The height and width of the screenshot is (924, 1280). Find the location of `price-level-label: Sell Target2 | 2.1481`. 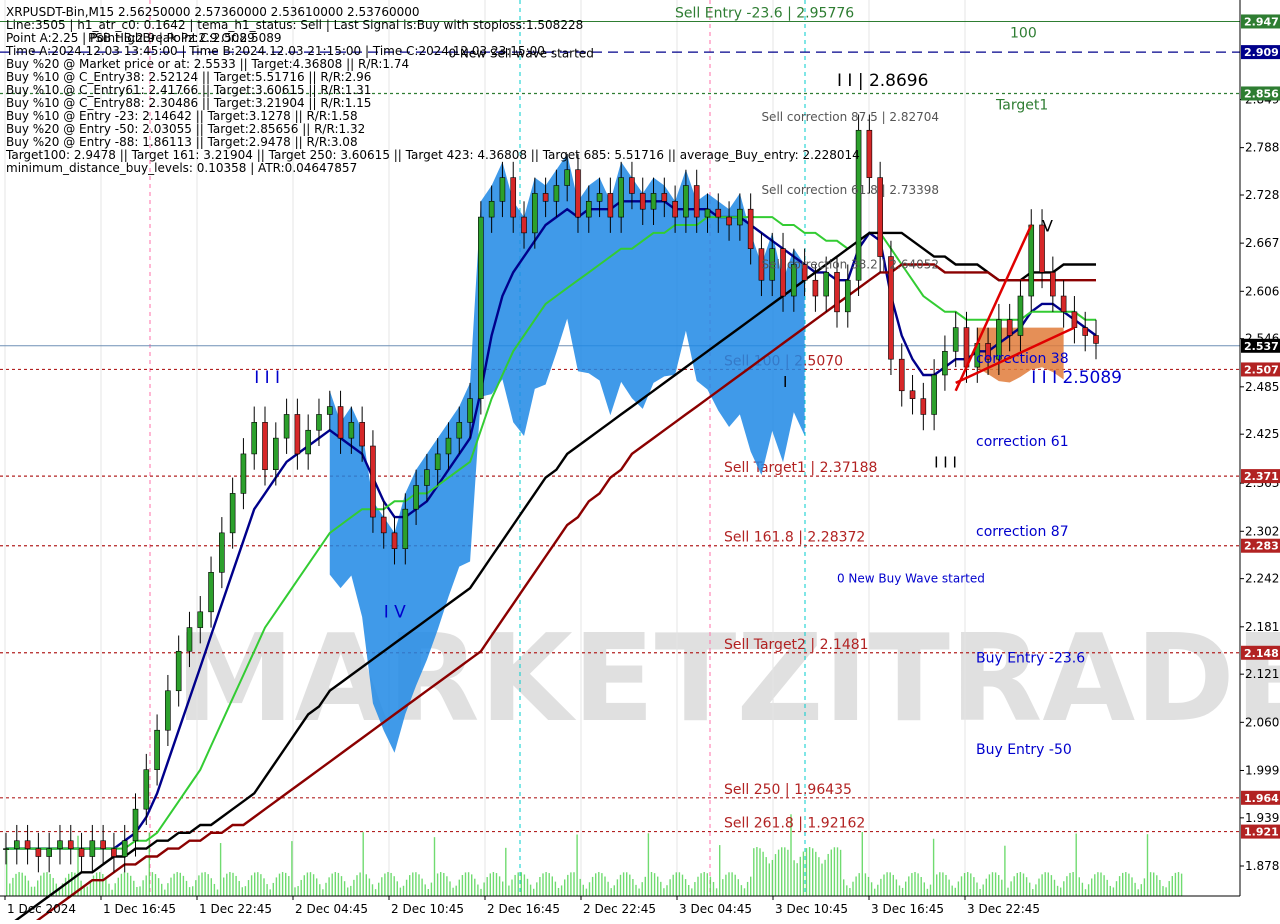

price-level-label: Sell Target2 | 2.1481 is located at coordinates (796, 645).